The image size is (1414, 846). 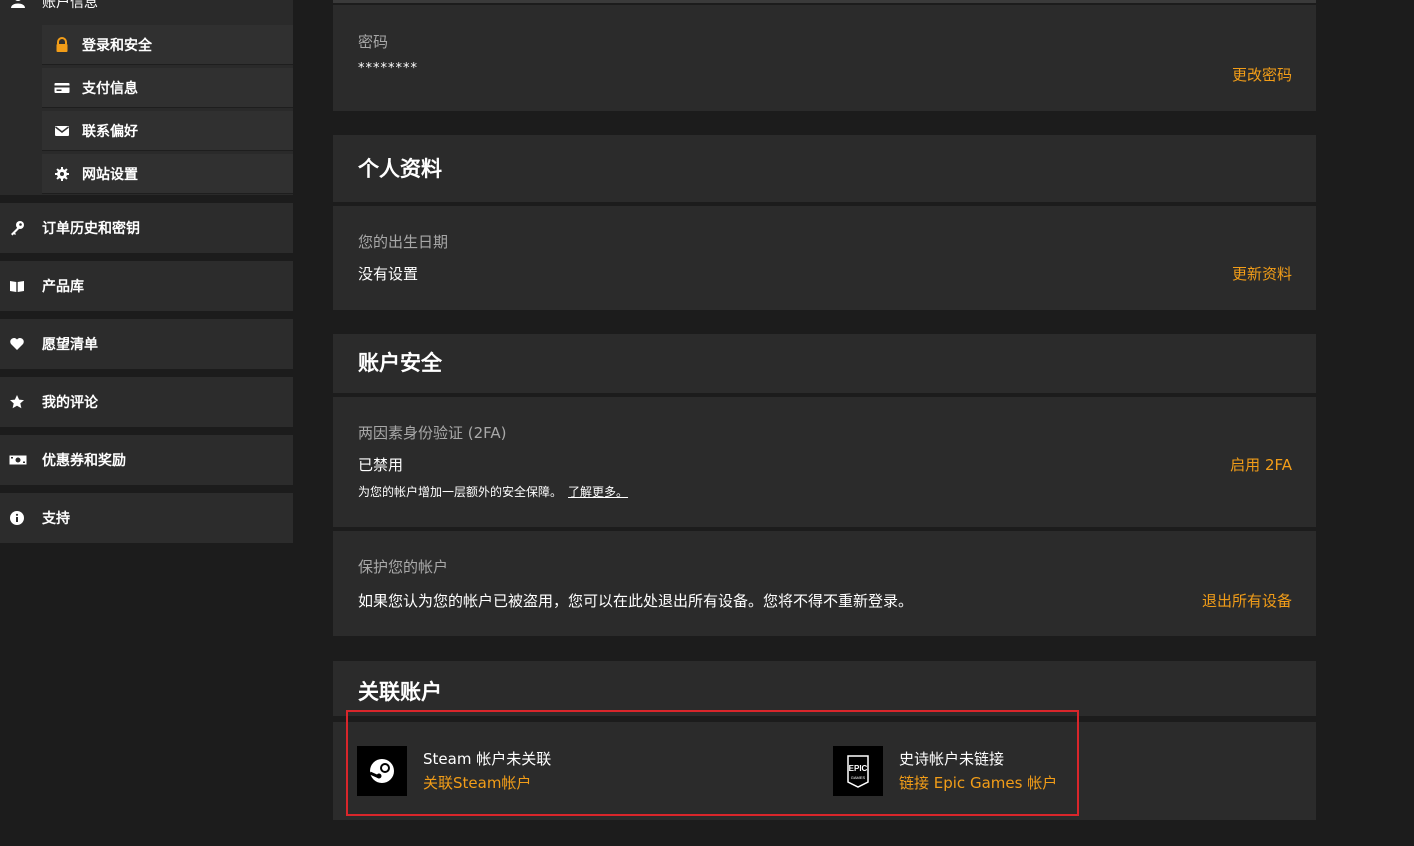 What do you see at coordinates (63, 287) in the screenshot?
I see `sidebar-item-label: 产品库` at bounding box center [63, 287].